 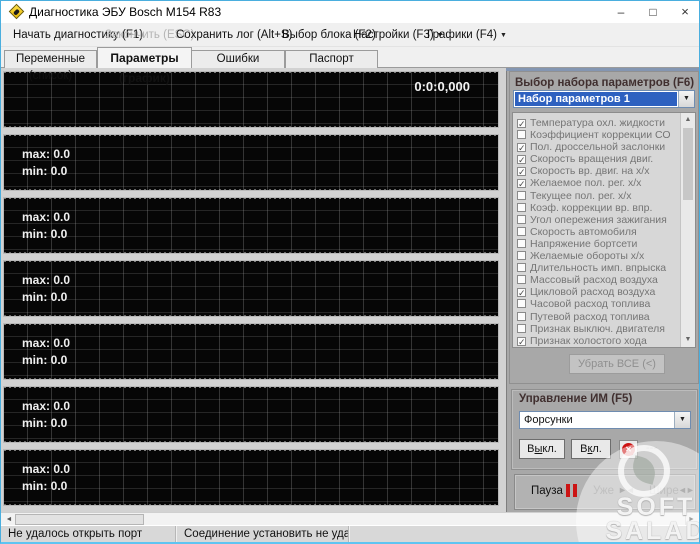 I want to click on param-item: Путевой расход топлива, so click(x=604, y=315).